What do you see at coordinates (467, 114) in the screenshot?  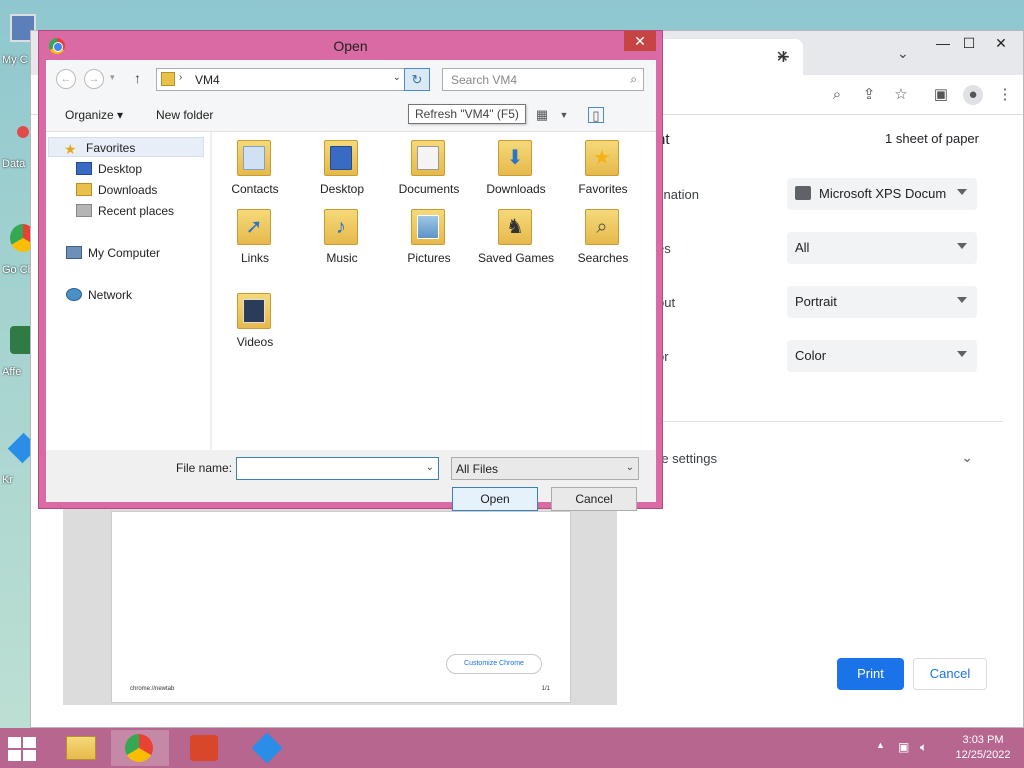 I see `refresh-tooltip: Refresh "VM4" (F5)` at bounding box center [467, 114].